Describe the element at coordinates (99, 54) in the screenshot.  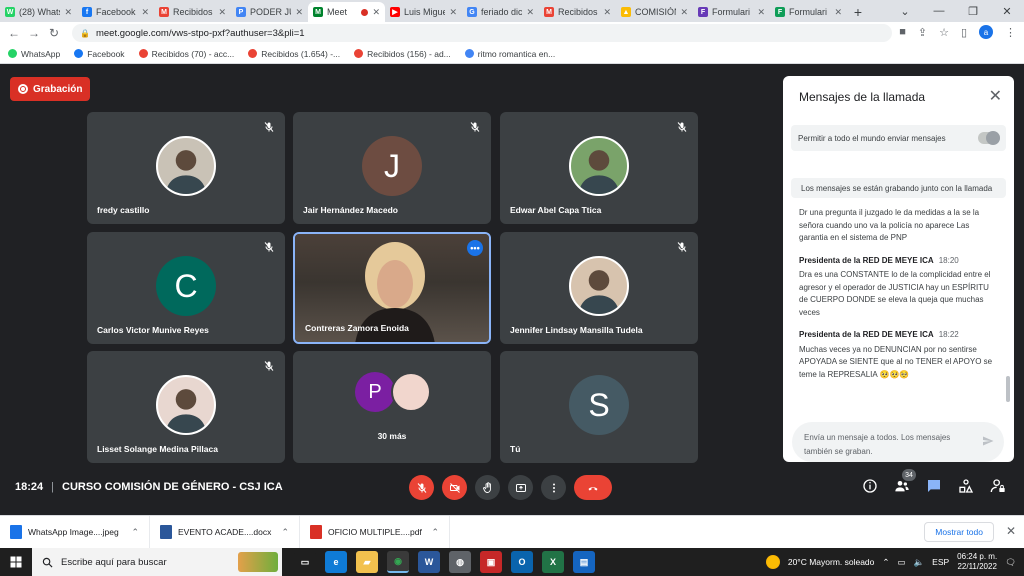
I see `bookmark-item: Facebook` at that location.